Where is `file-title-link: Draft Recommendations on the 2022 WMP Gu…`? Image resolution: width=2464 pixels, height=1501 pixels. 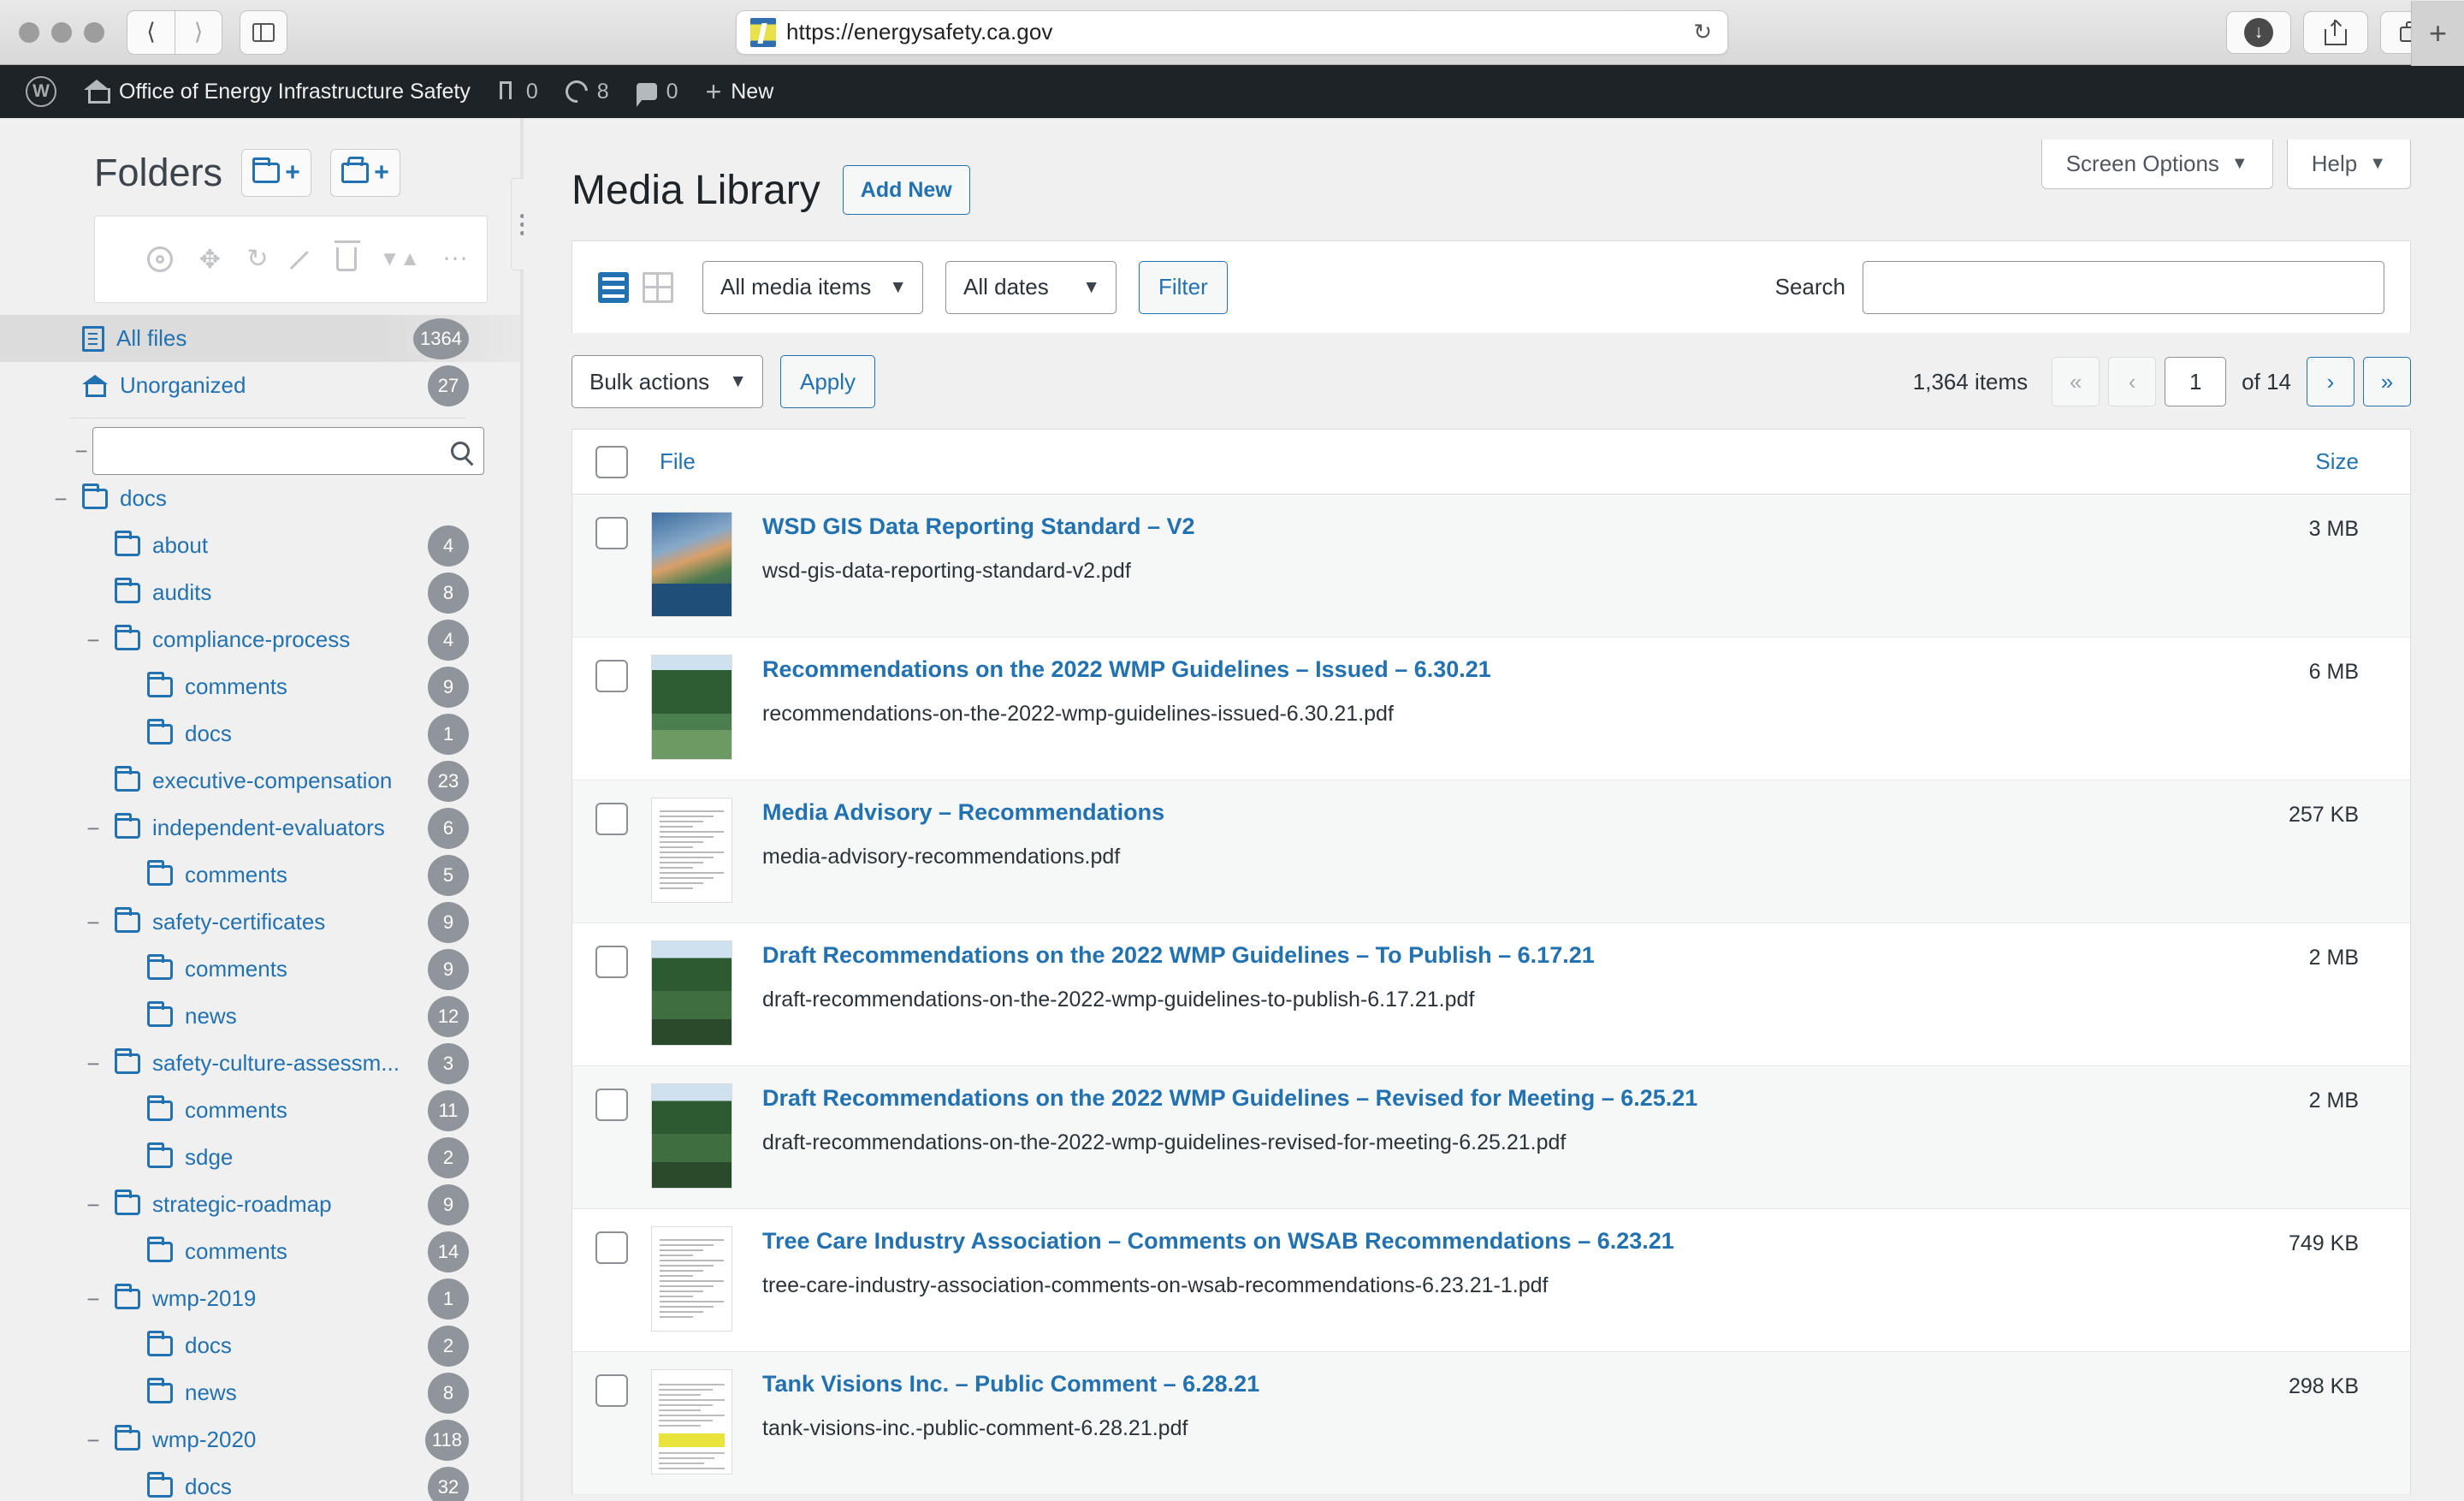
file-title-link: Draft Recommendations on the 2022 WMP Gu… is located at coordinates (1479, 1099).